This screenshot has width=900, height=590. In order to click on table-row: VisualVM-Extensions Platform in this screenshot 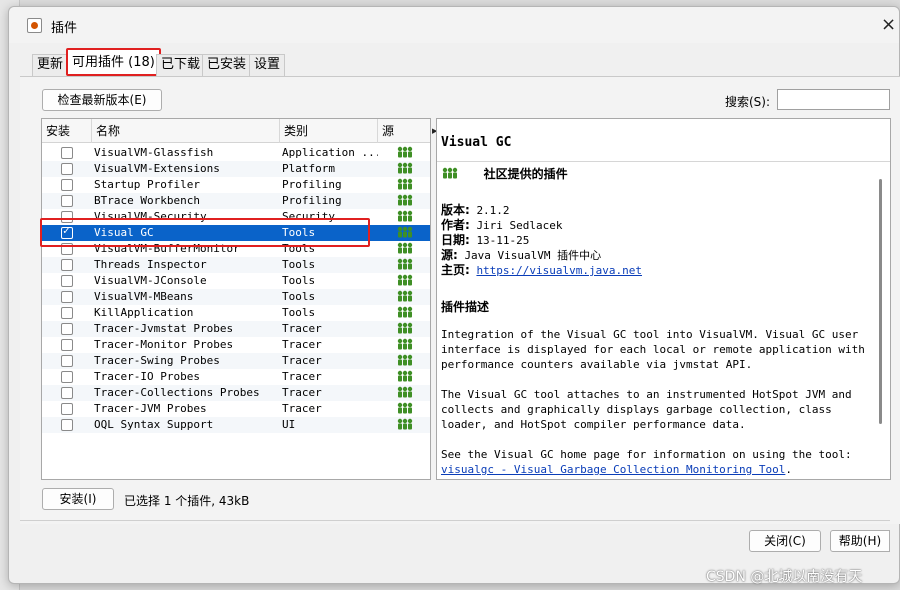, I will do `click(236, 169)`.